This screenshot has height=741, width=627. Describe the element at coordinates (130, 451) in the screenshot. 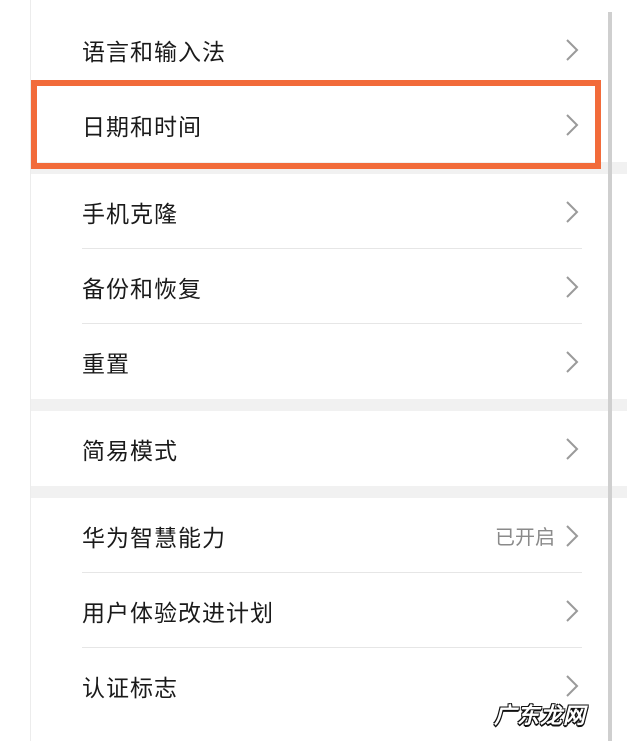

I see `settings-item-label: 简易模式` at that location.